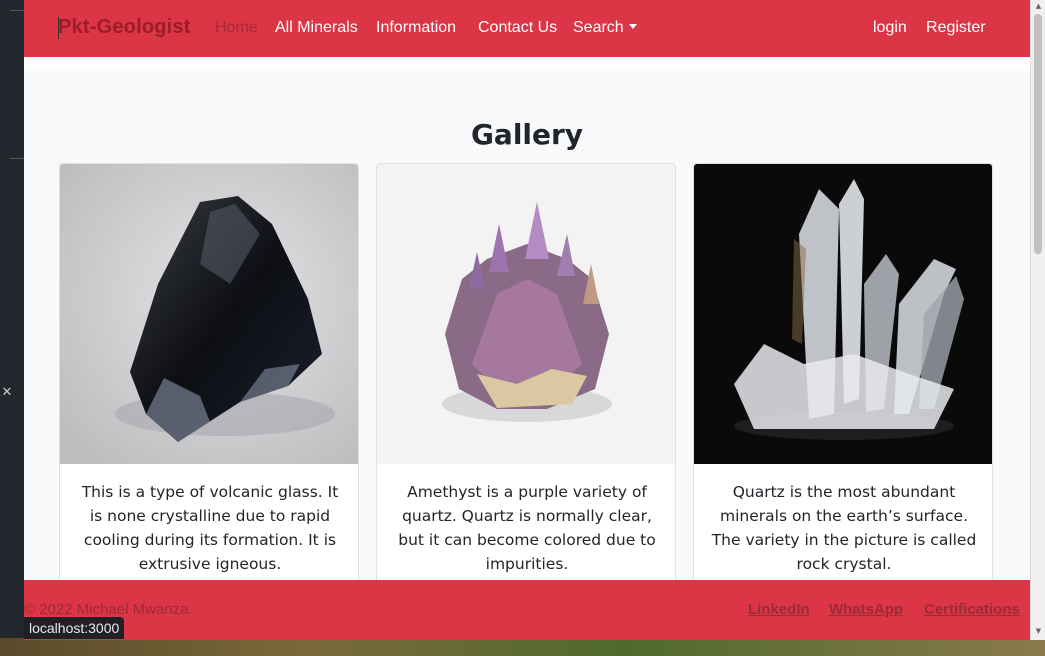 The image size is (1045, 656). What do you see at coordinates (74, 628) in the screenshot?
I see `status-url-tooltip: localhost:3000` at bounding box center [74, 628].